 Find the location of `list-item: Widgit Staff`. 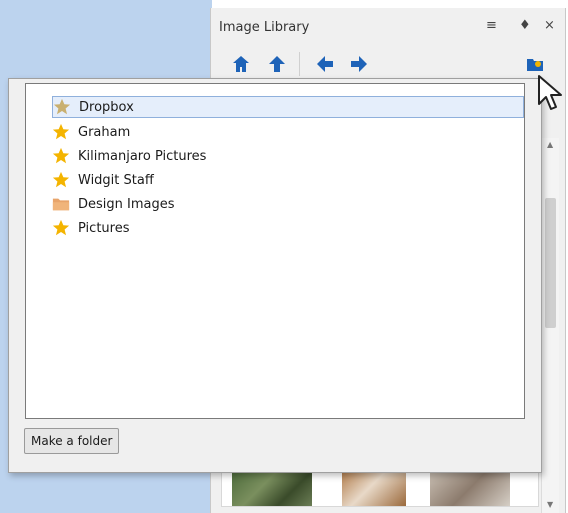

list-item: Widgit Staff is located at coordinates (288, 180).